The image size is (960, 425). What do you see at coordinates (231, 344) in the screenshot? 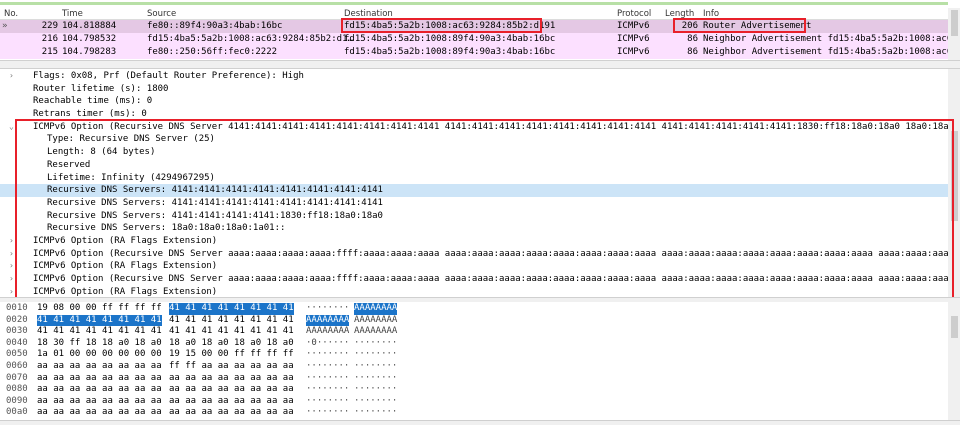
I see `hex-group-2: 18 a0 18 a0 18 a0 18 a0` at bounding box center [231, 344].